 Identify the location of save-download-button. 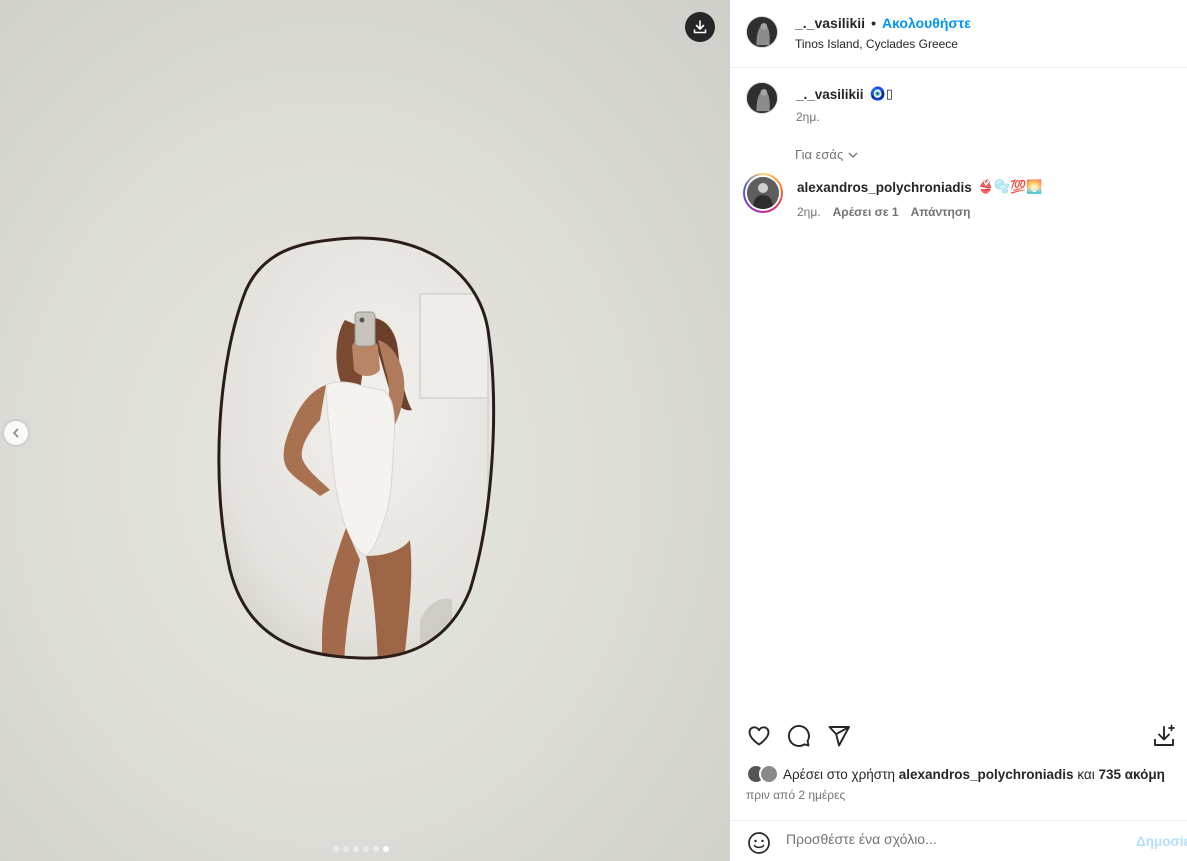
(1164, 736).